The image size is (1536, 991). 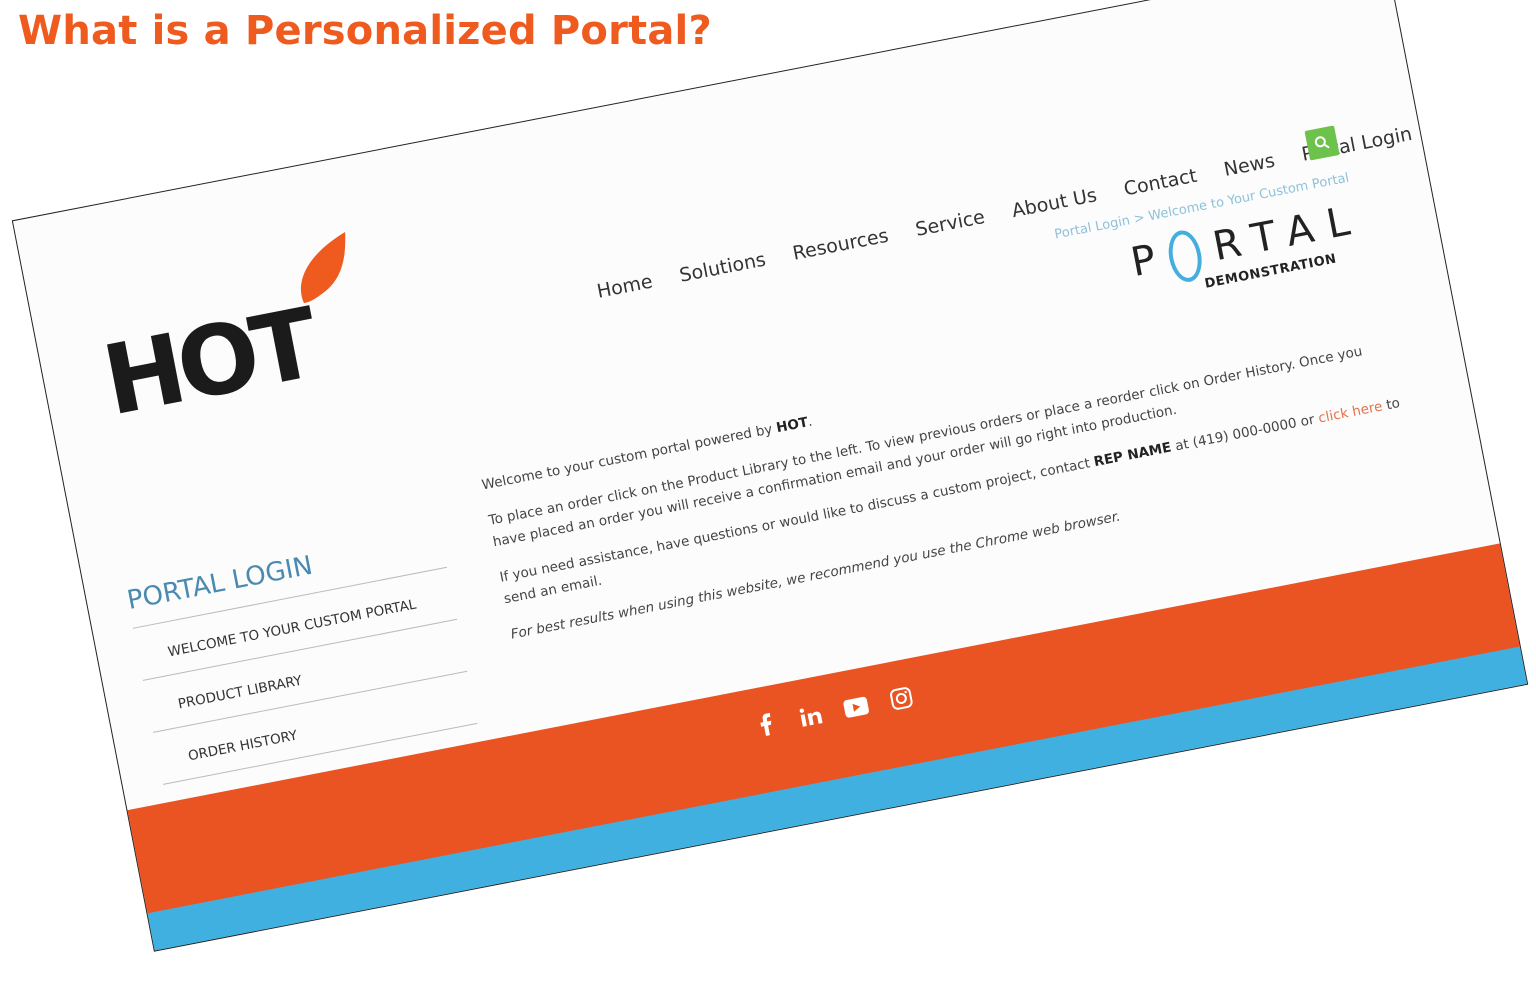 I want to click on nav-solutions: Solutions, so click(x=723, y=268).